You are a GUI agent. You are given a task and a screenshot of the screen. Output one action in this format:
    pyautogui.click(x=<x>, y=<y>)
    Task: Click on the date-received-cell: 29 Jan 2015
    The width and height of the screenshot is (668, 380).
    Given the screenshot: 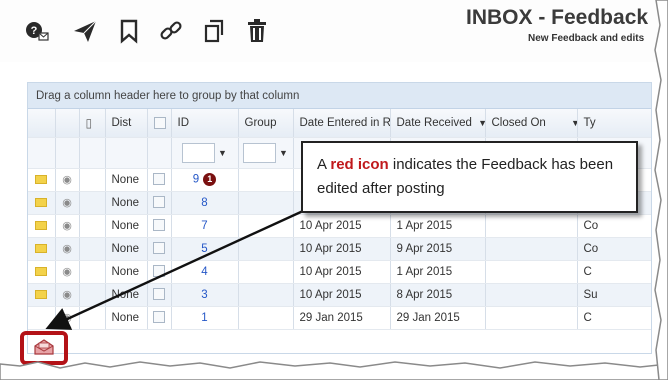 What is the action you would take?
    pyautogui.click(x=438, y=318)
    